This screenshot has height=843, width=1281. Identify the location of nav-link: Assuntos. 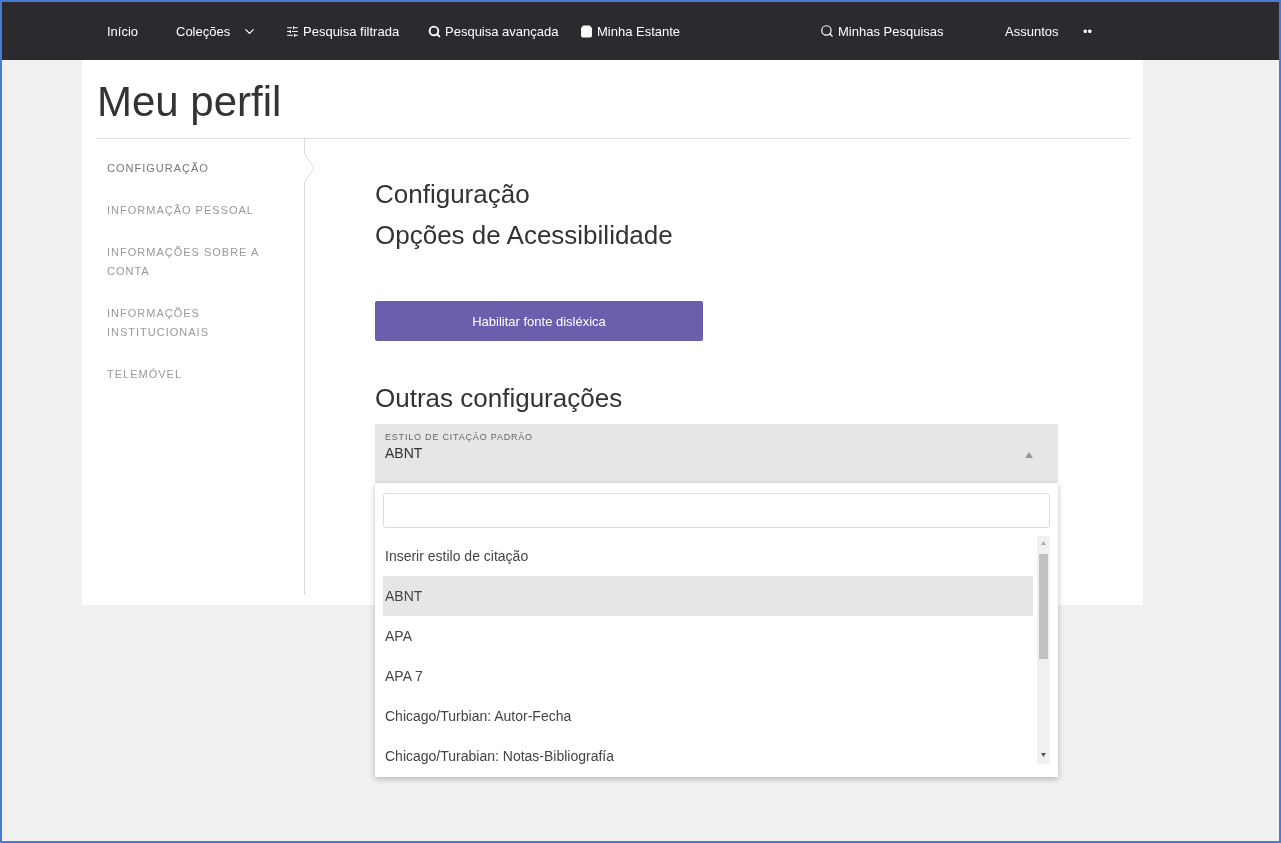
(1032, 31).